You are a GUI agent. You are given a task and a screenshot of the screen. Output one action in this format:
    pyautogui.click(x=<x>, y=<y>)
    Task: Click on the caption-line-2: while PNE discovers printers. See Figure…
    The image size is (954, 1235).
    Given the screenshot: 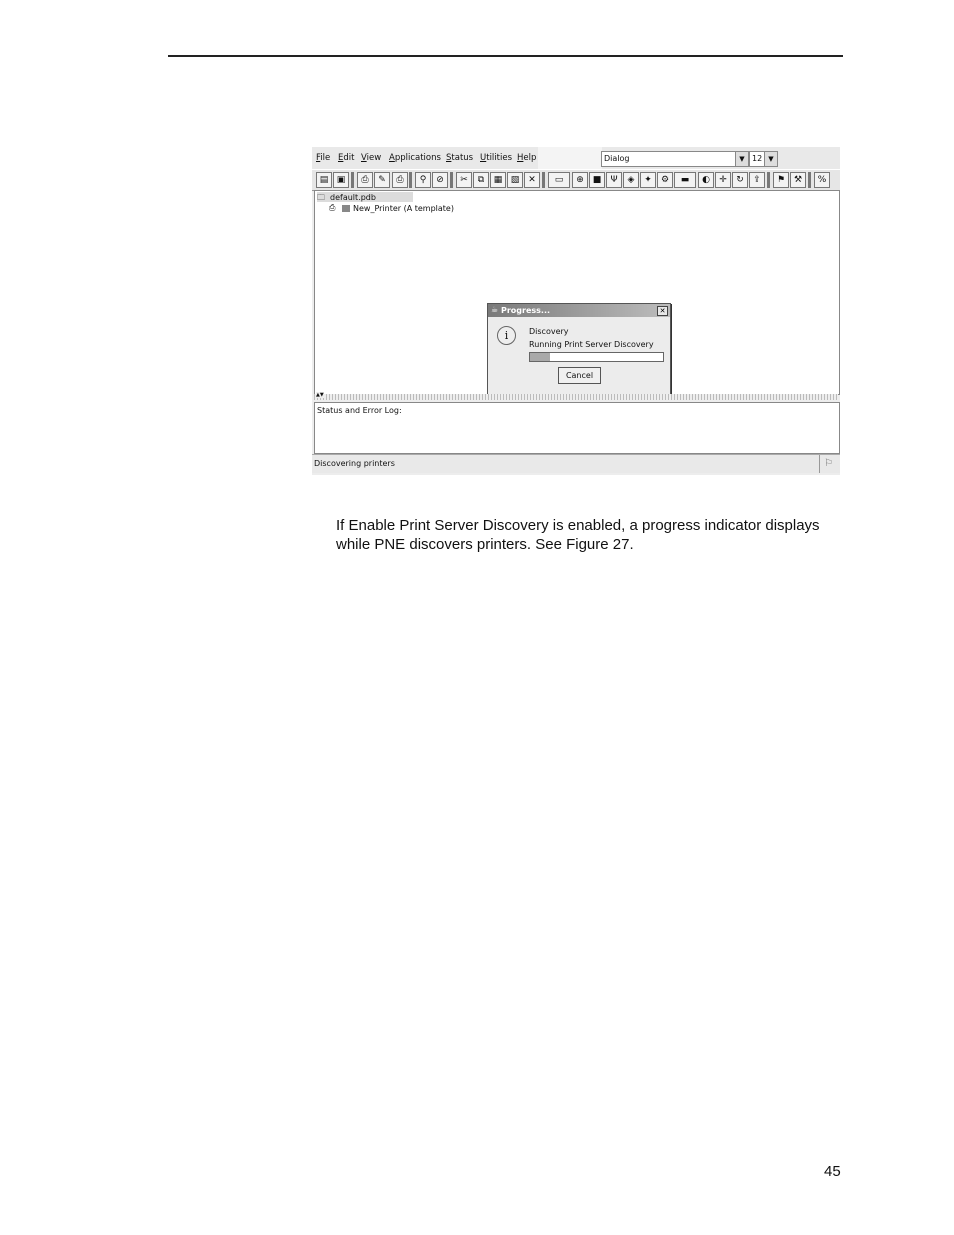 What is the action you would take?
    pyautogui.click(x=485, y=544)
    